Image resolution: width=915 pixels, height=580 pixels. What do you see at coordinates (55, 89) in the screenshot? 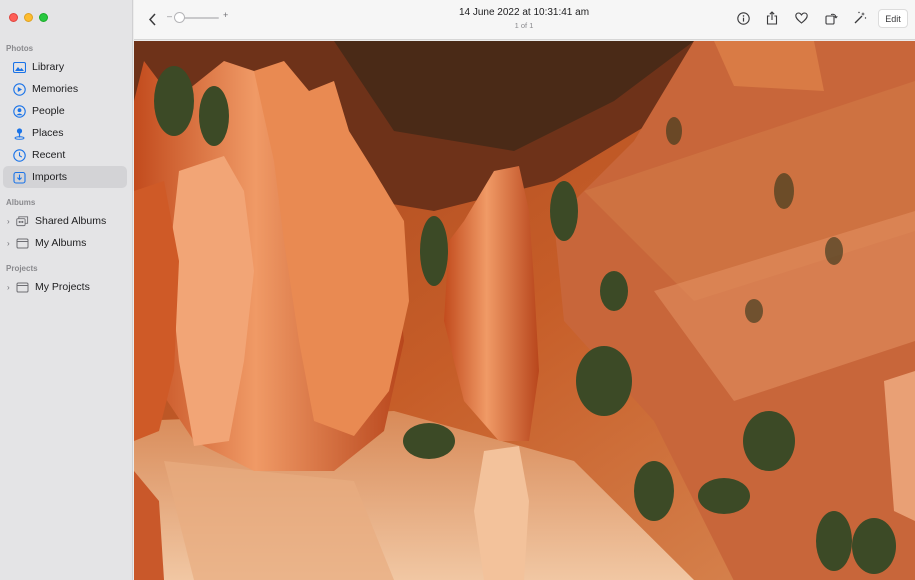
I see `sidebar-item-label: Memories` at bounding box center [55, 89].